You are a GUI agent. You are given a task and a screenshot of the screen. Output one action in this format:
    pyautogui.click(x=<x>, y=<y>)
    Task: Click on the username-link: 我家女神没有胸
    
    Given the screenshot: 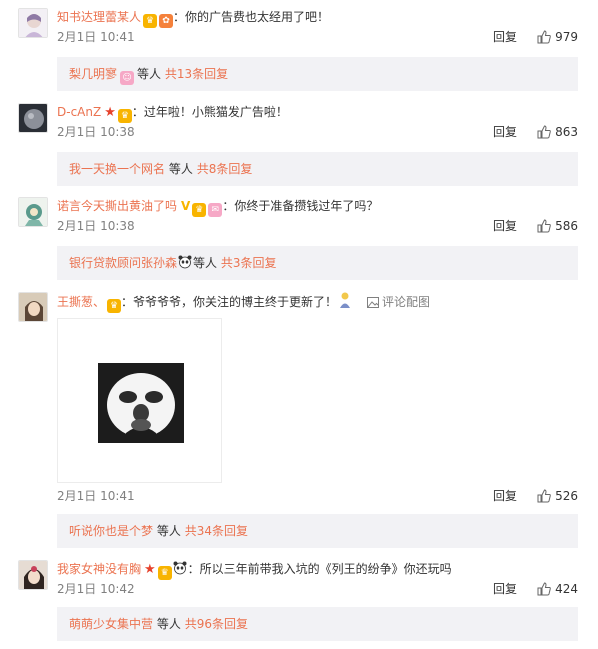 What is the action you would take?
    pyautogui.click(x=99, y=569)
    